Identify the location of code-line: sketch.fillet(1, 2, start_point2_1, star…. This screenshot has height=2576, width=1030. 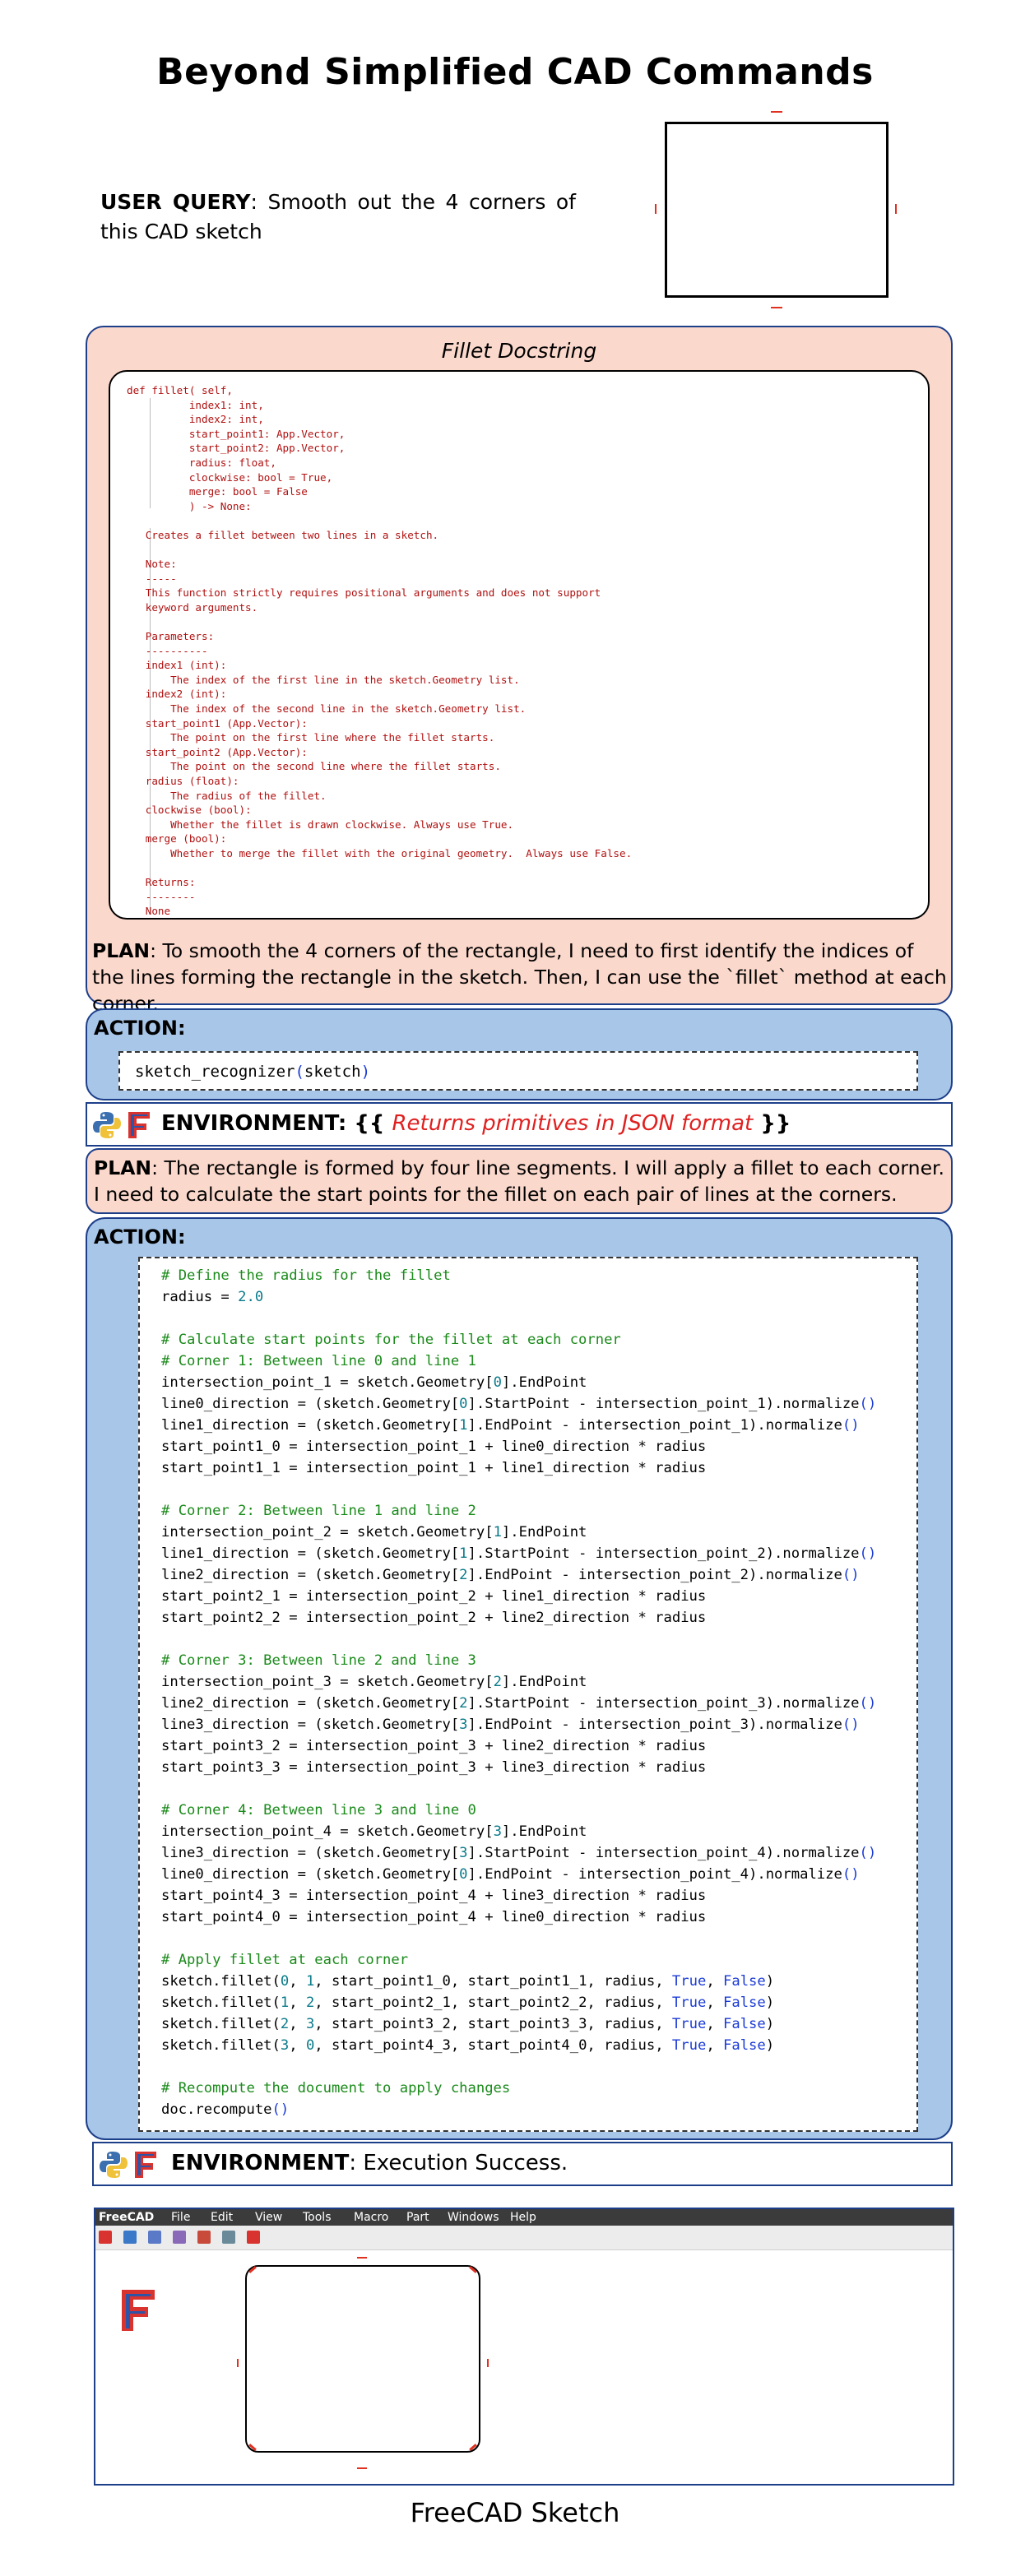
(468, 2003).